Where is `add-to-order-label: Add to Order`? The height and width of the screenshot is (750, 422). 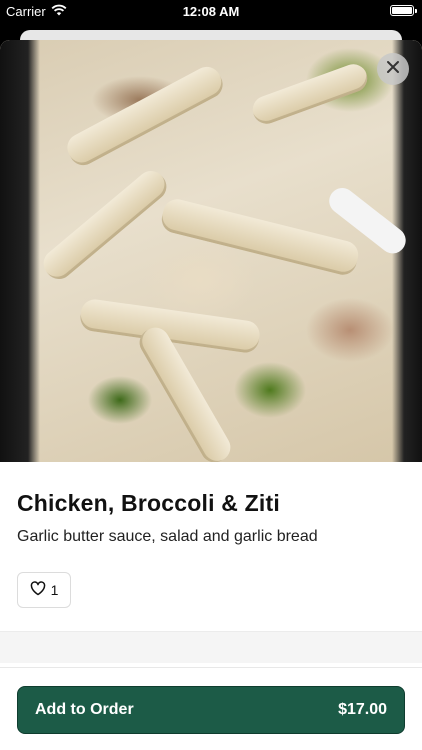
add-to-order-label: Add to Order is located at coordinates (84, 709).